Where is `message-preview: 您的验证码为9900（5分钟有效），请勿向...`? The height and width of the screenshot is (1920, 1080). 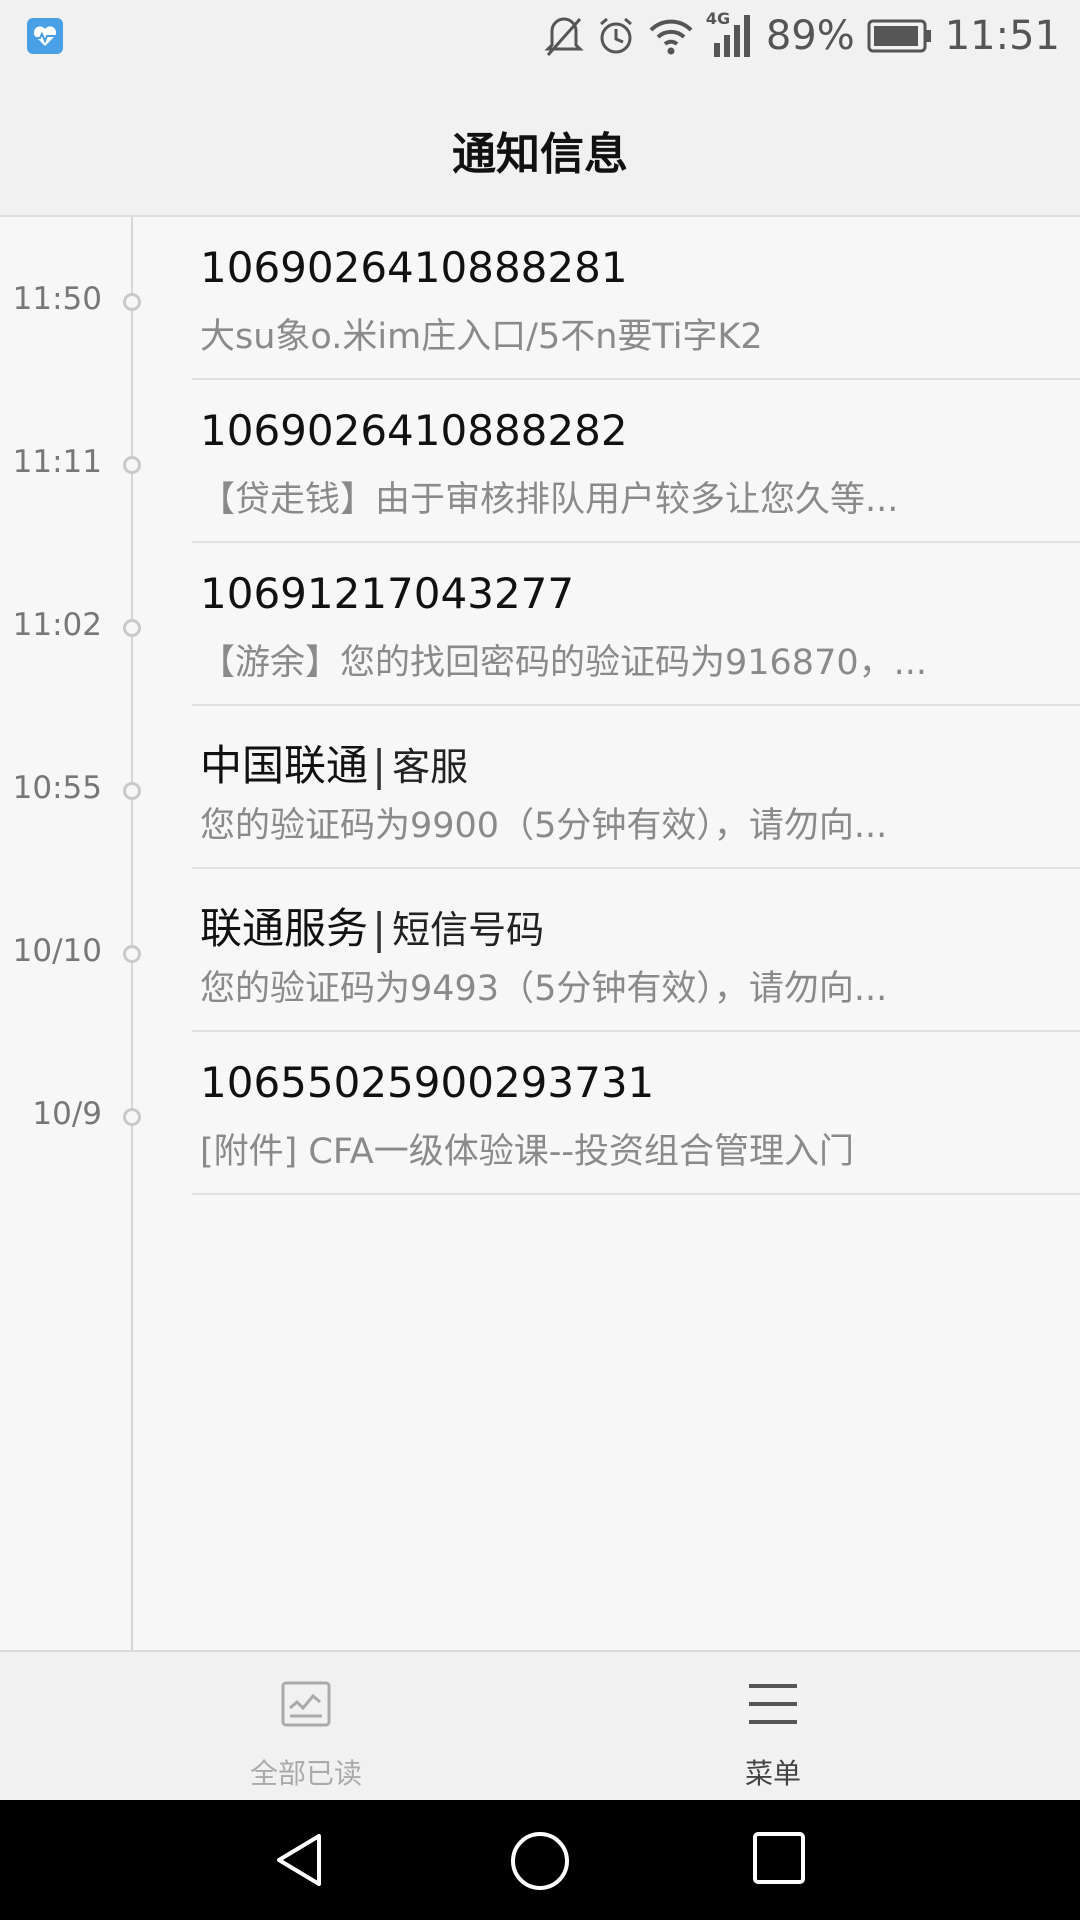
message-preview: 您的验证码为9900（5分钟有效），请勿向... is located at coordinates (544, 826).